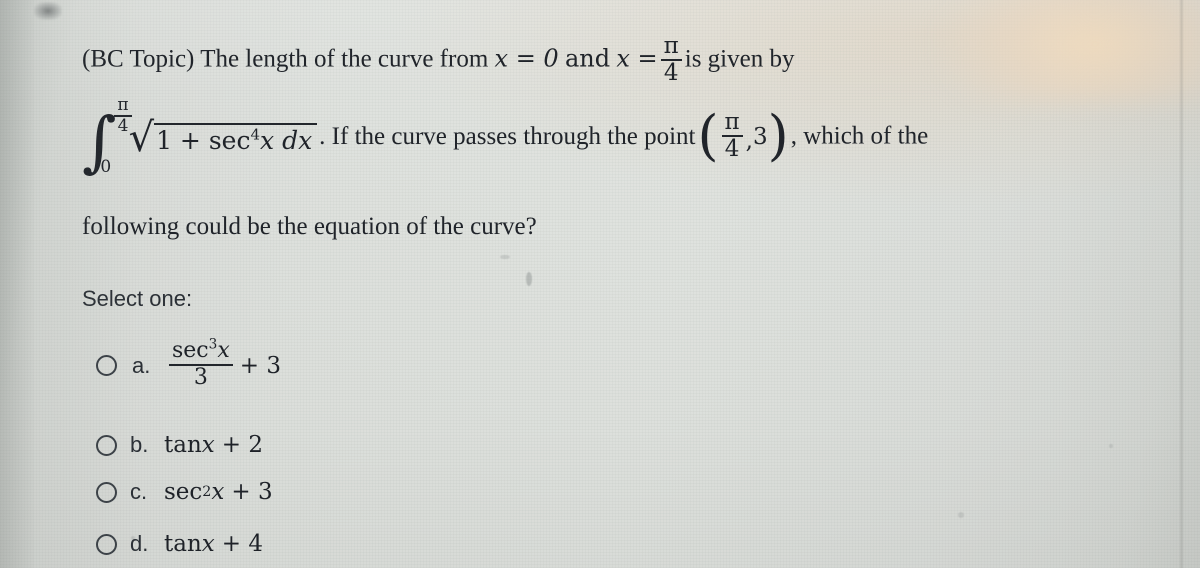  I want to click on radio-button-d, so click(106, 544).